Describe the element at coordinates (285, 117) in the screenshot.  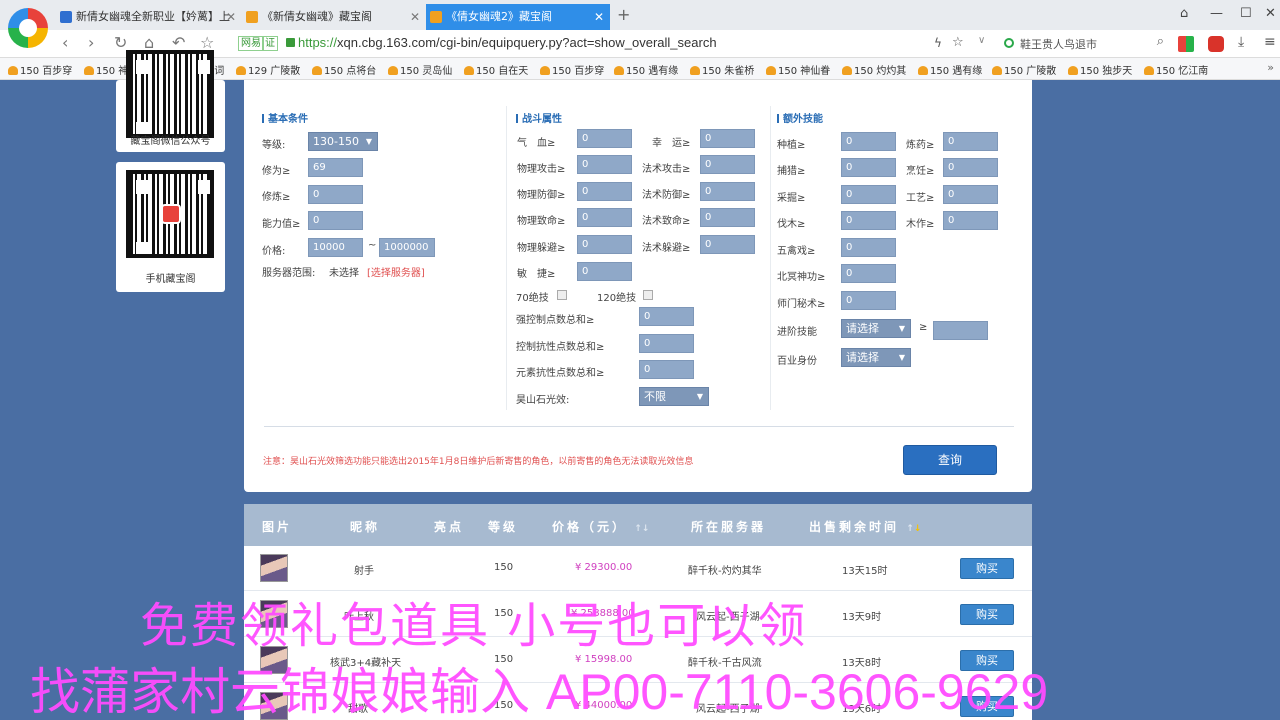
I see `basic-section-title: 基本条件` at that location.